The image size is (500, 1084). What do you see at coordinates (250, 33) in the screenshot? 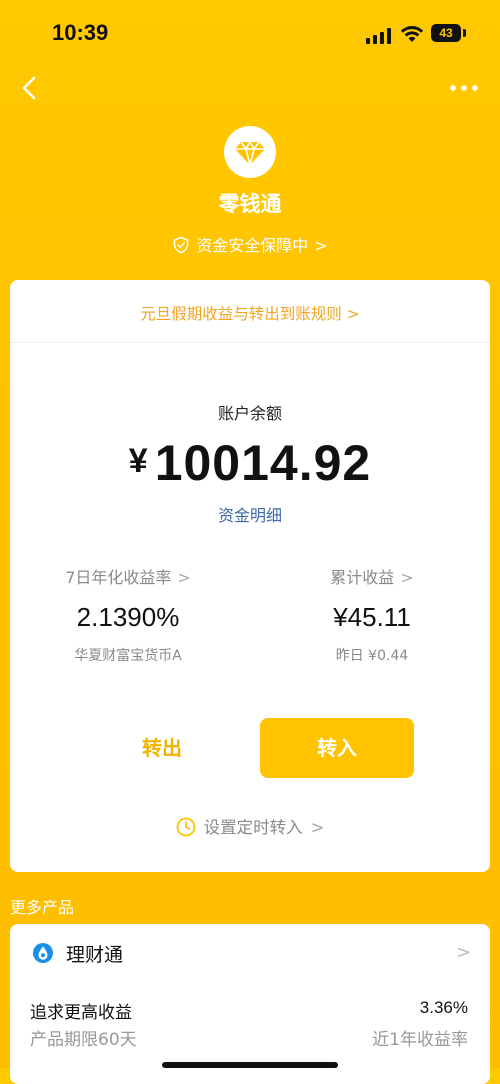
I see `status-bar: 10:39 43` at bounding box center [250, 33].